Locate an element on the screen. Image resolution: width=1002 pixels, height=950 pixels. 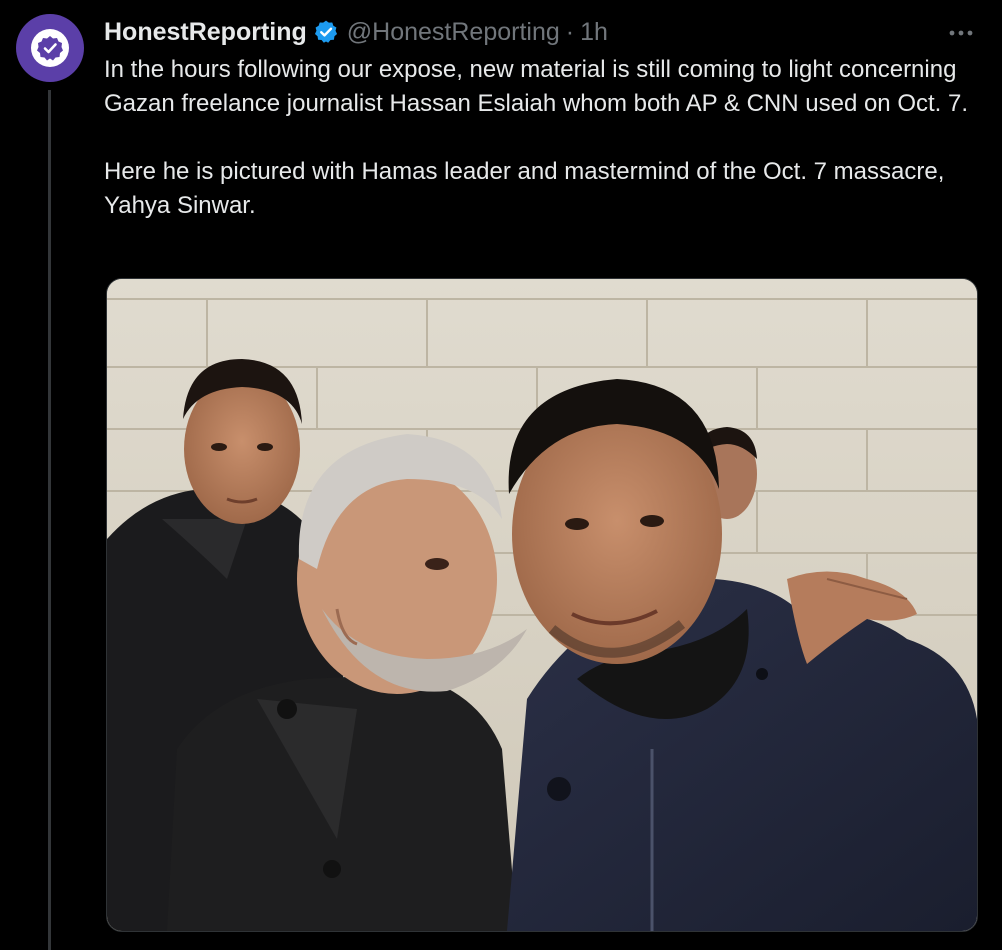
more-dots-icon is located at coordinates (961, 33).